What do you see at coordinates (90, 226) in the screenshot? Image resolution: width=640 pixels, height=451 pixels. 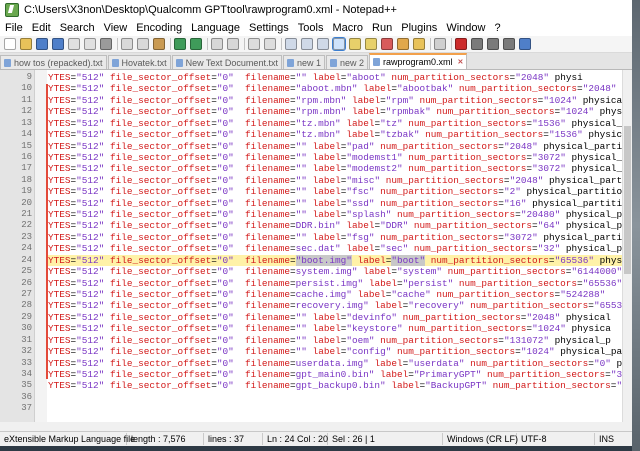 I see `xml-attribute-value: "512"` at bounding box center [90, 226].